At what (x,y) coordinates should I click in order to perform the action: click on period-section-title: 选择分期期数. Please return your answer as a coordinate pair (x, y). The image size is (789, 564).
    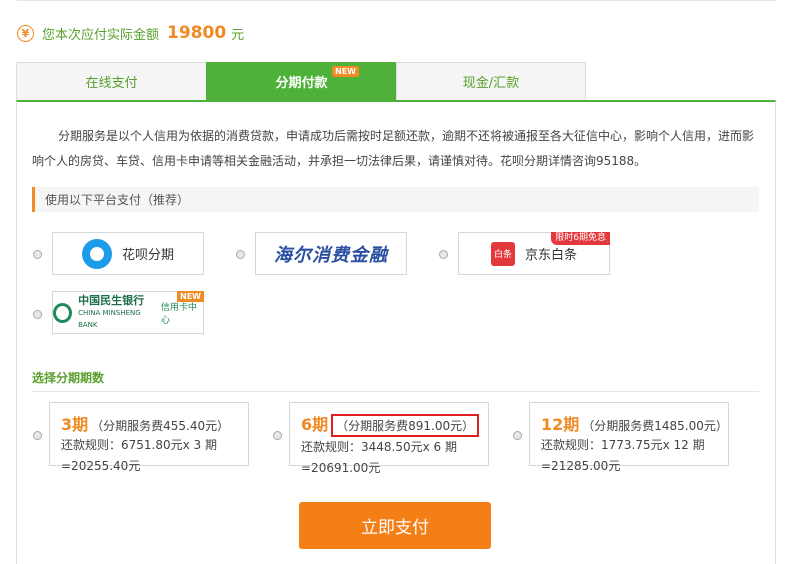
    Looking at the image, I should click on (68, 378).